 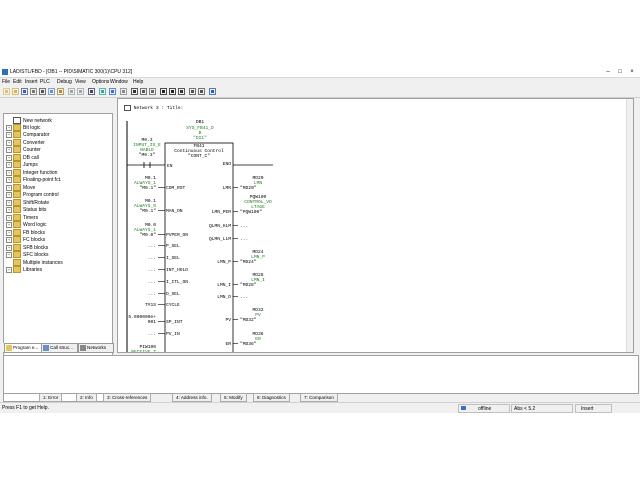 I want to click on menu-options: Options, so click(x=100, y=82).